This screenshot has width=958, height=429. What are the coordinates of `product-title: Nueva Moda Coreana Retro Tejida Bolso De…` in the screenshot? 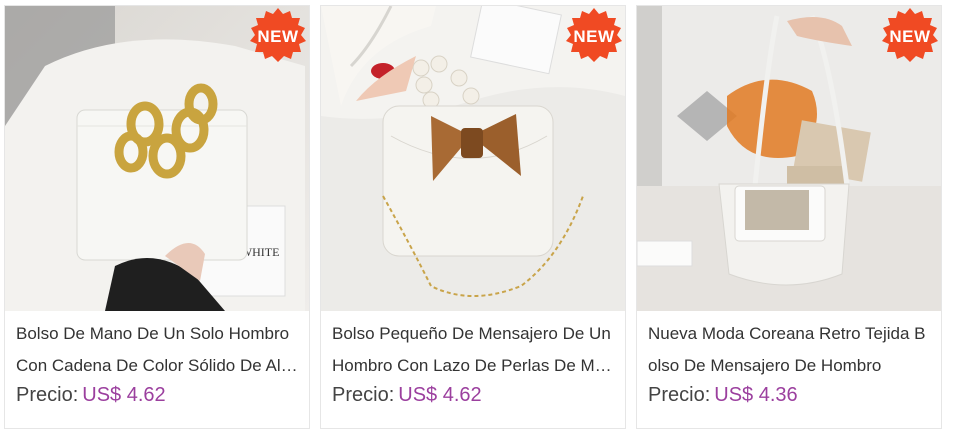 It's located at (791, 350).